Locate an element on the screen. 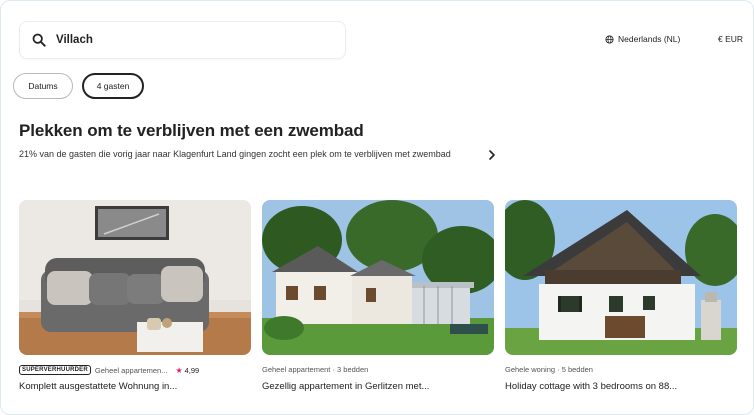 Image resolution: width=754 pixels, height=415 pixels. living-room-photo is located at coordinates (135, 277).